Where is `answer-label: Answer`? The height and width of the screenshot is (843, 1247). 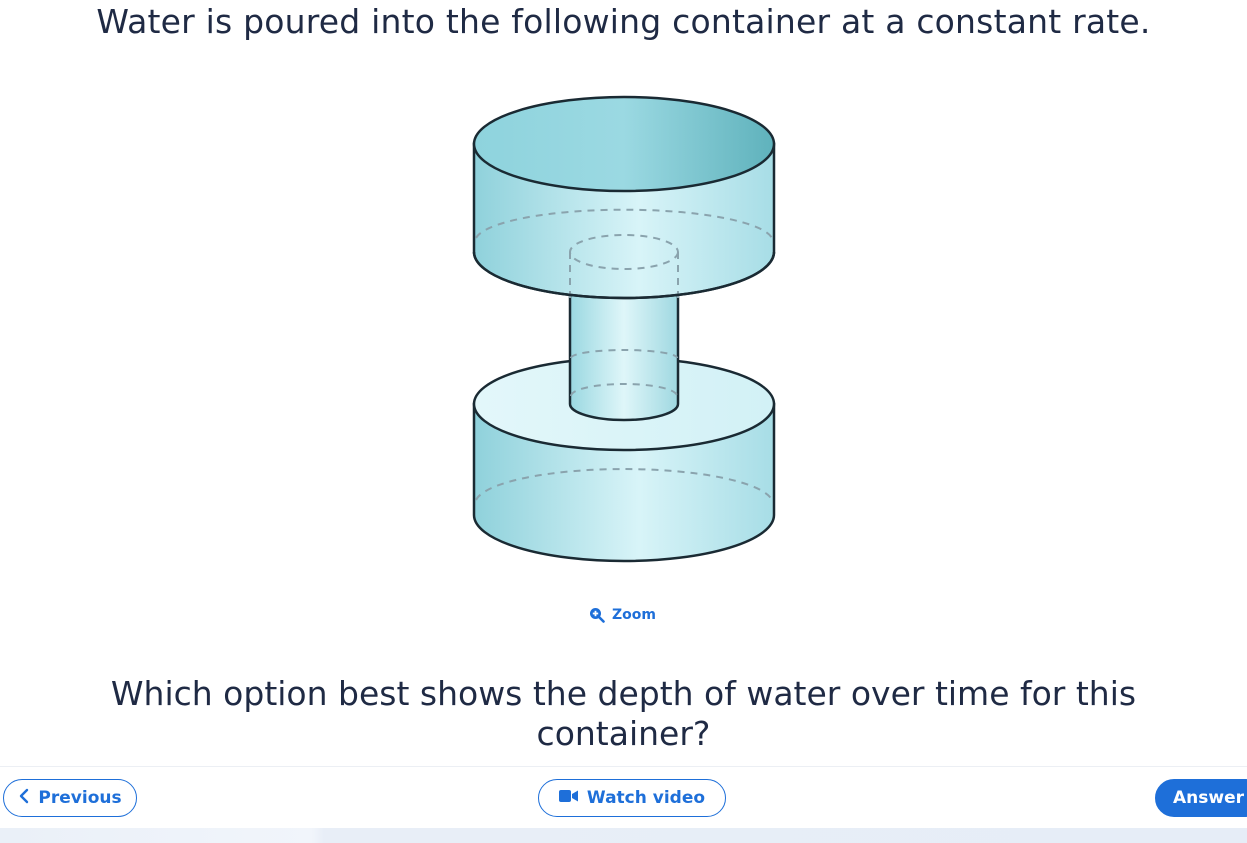 answer-label: Answer is located at coordinates (1208, 798).